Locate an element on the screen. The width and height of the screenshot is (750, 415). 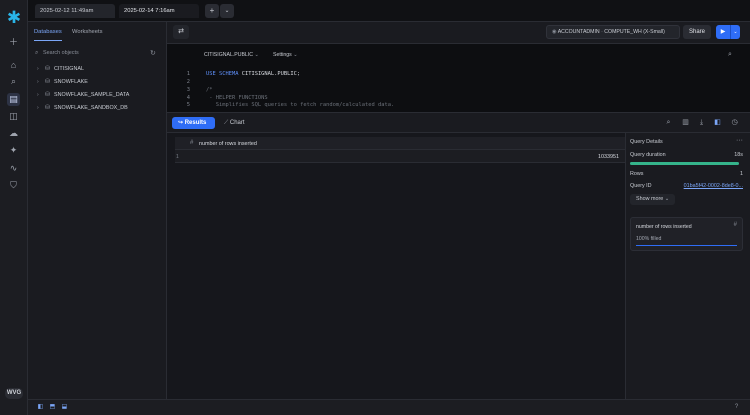
code-comment: - HELPER FUNCTIONS is located at coordinates (237, 98).